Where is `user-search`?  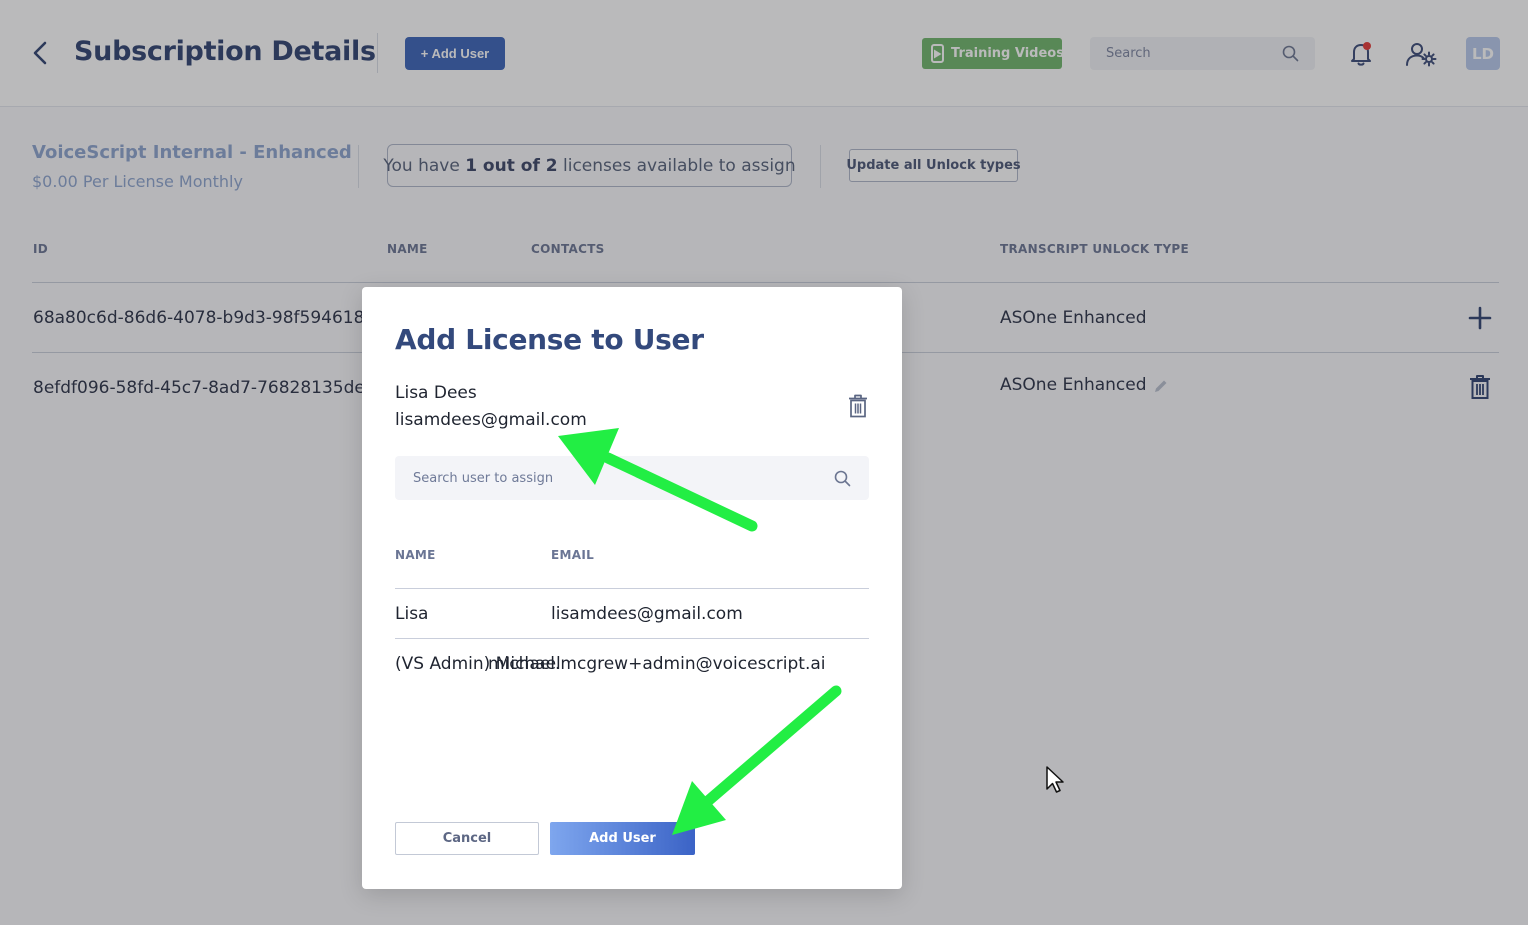
user-search is located at coordinates (632, 478).